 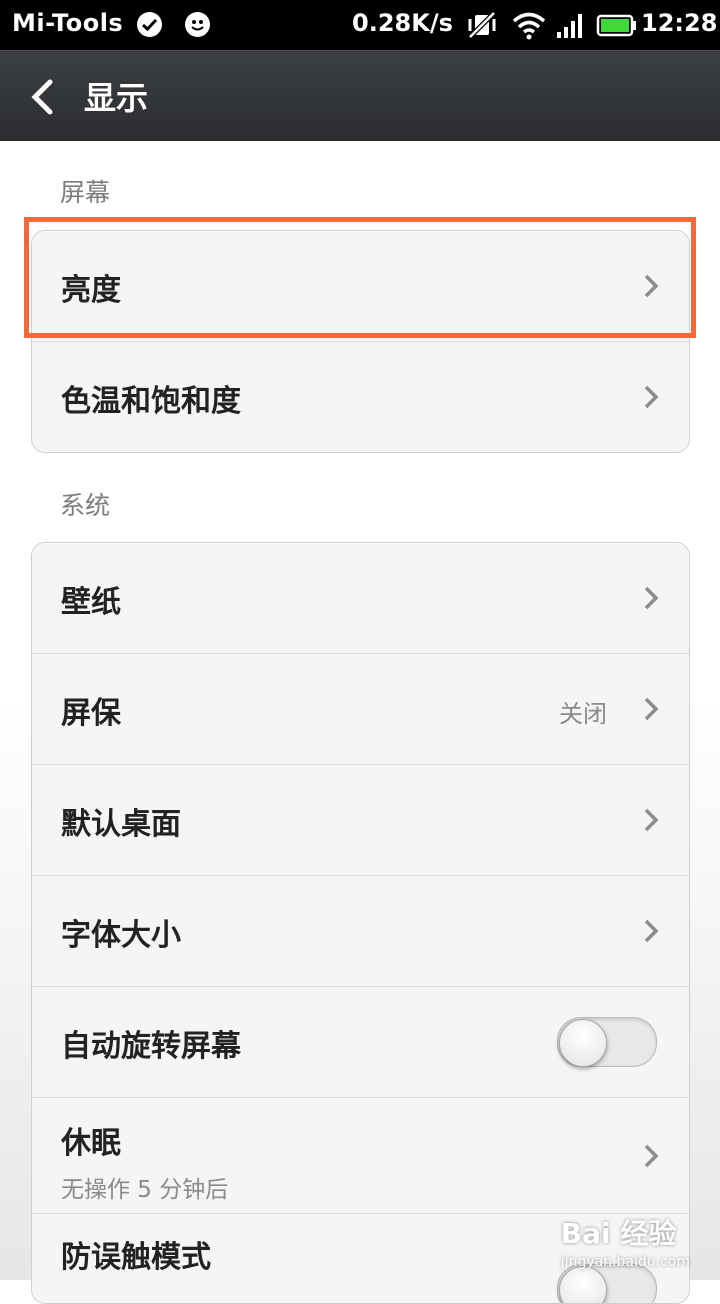 I want to click on anti-mistouch-toggle, so click(x=607, y=1283).